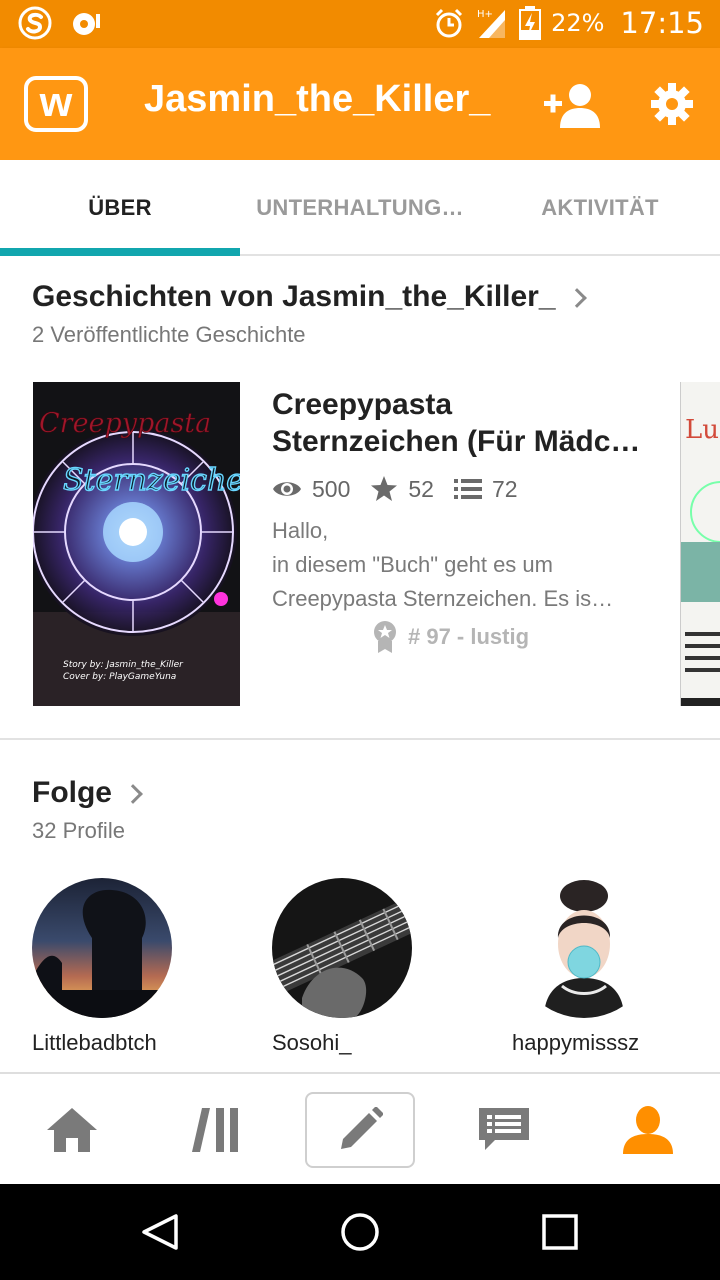  Describe the element at coordinates (86, 24) in the screenshot. I see `headset-icon` at that location.